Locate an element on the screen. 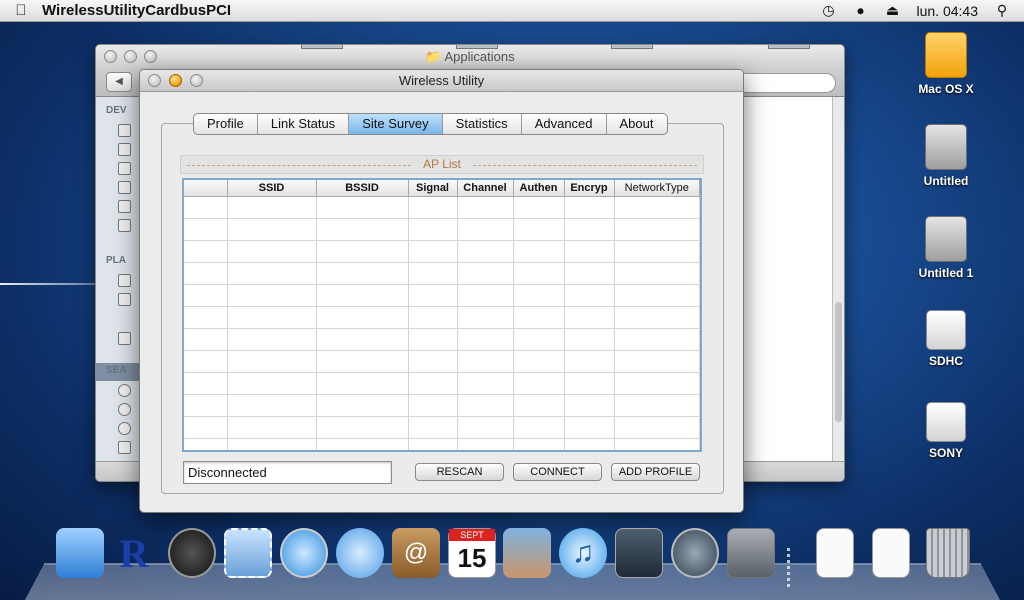 The image size is (1024, 600). tab-profile: Profile is located at coordinates (226, 124).